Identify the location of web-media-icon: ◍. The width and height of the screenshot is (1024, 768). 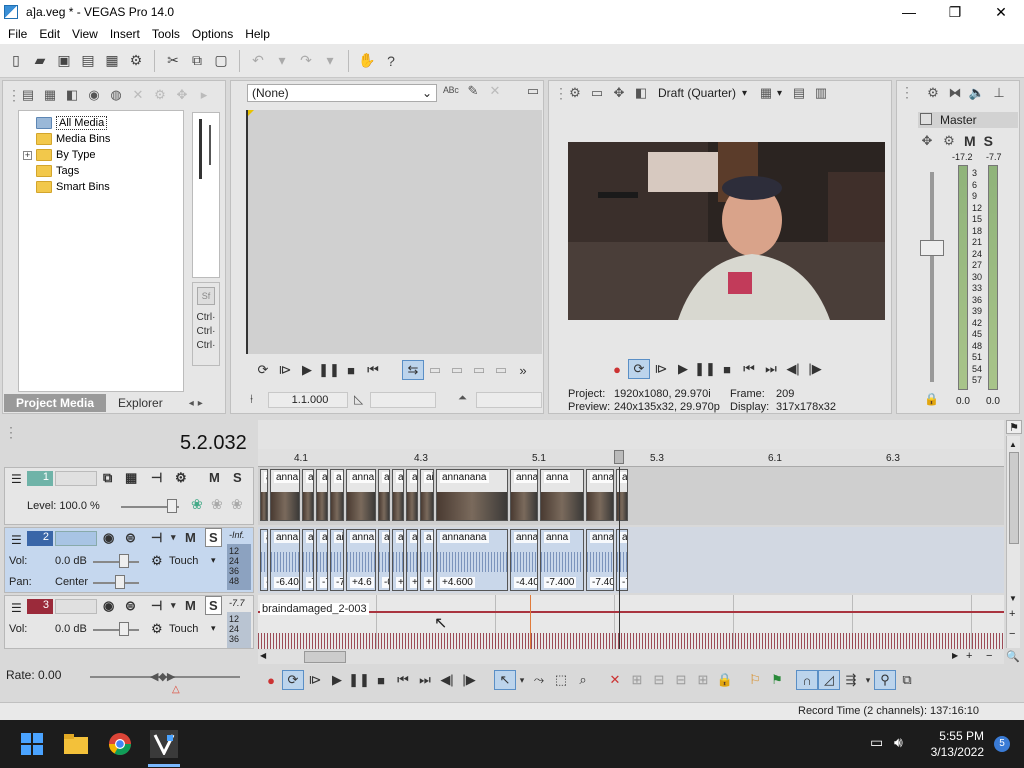
(116, 95).